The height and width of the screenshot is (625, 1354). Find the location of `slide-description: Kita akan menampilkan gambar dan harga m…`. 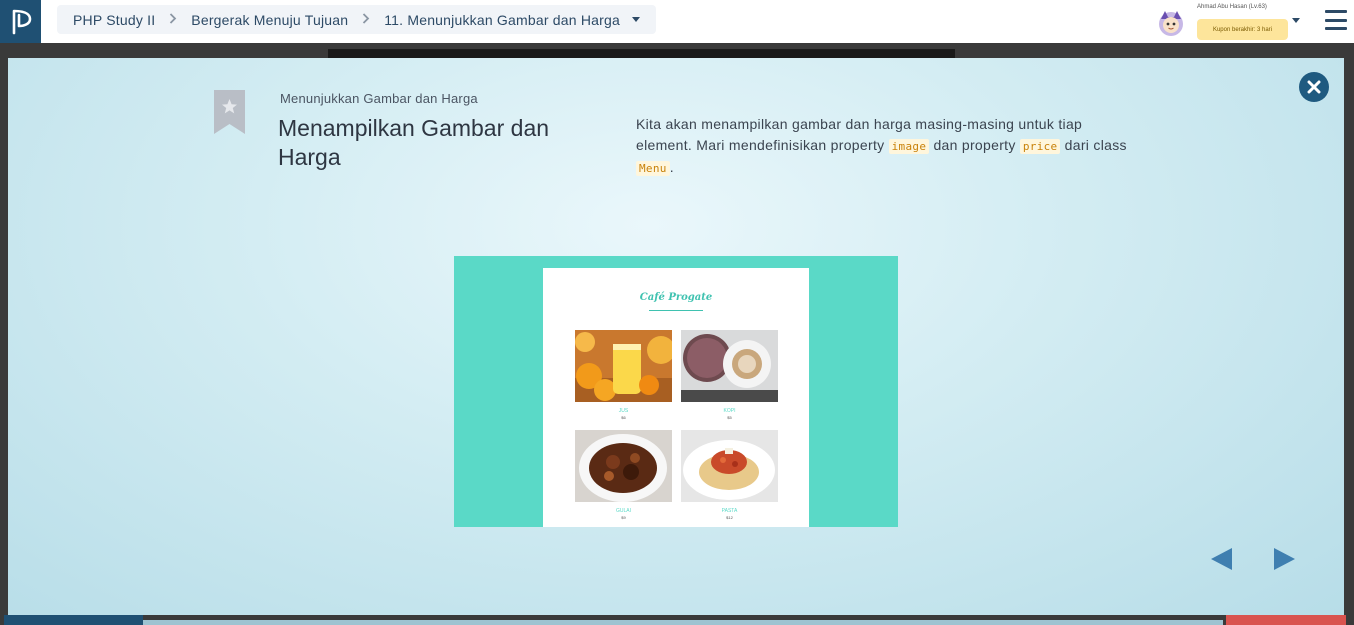

slide-description: Kita akan menampilkan gambar dan harga m… is located at coordinates (881, 146).